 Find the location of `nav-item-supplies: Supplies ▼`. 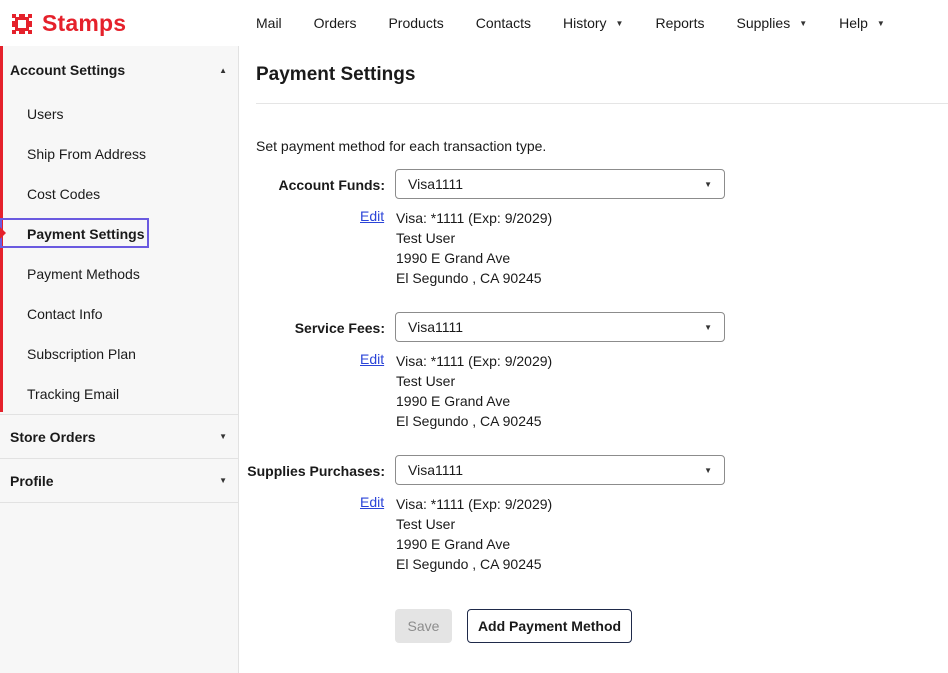

nav-item-supplies: Supplies ▼ is located at coordinates (771, 23).